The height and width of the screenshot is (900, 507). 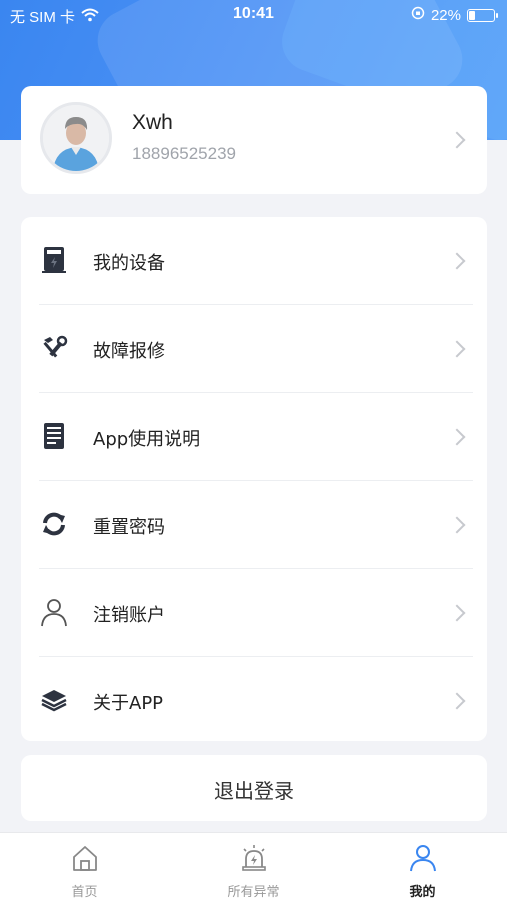 What do you see at coordinates (254, 701) in the screenshot?
I see `menu-item-about-app: 关于APP` at bounding box center [254, 701].